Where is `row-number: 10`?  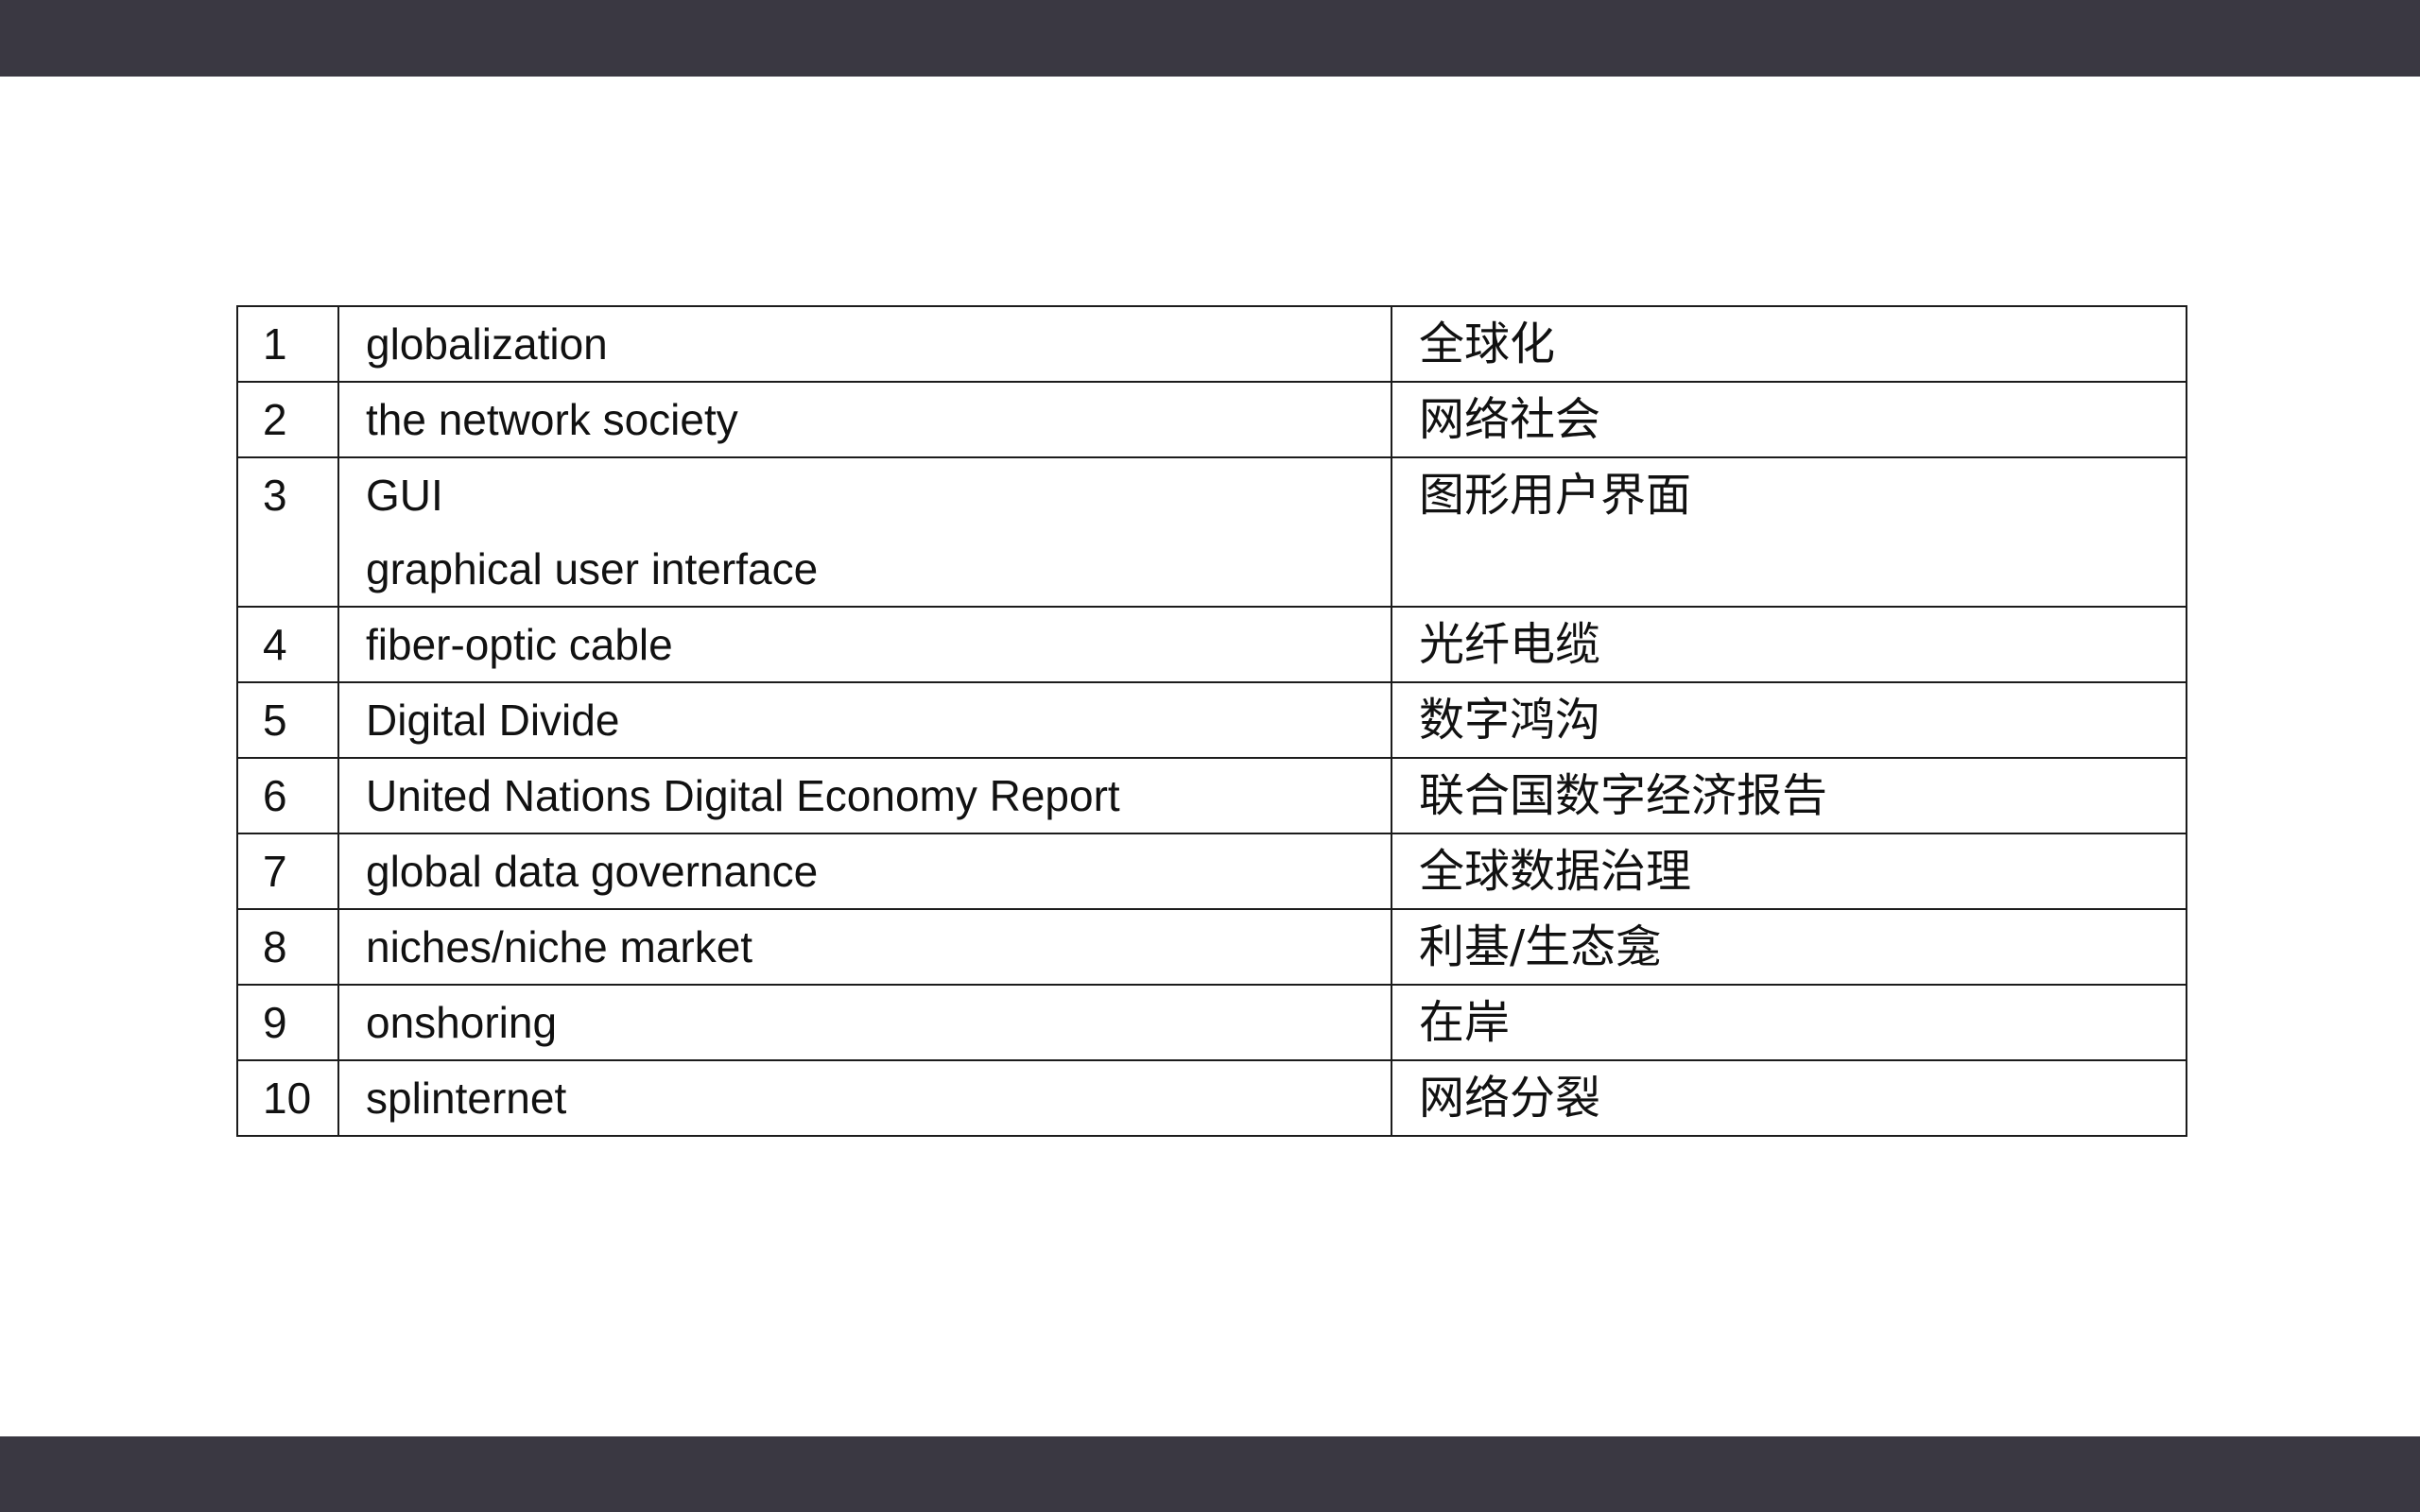
row-number: 10 is located at coordinates (287, 1098).